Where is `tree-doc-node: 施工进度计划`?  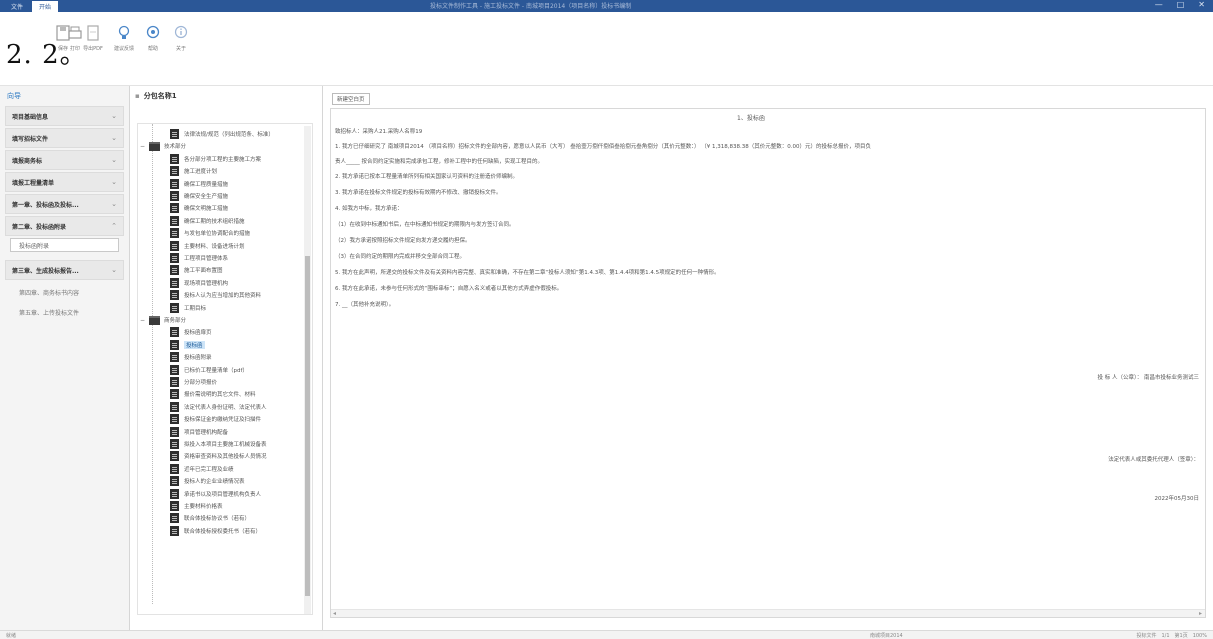
tree-doc-node: 施工进度计划 is located at coordinates (193, 171).